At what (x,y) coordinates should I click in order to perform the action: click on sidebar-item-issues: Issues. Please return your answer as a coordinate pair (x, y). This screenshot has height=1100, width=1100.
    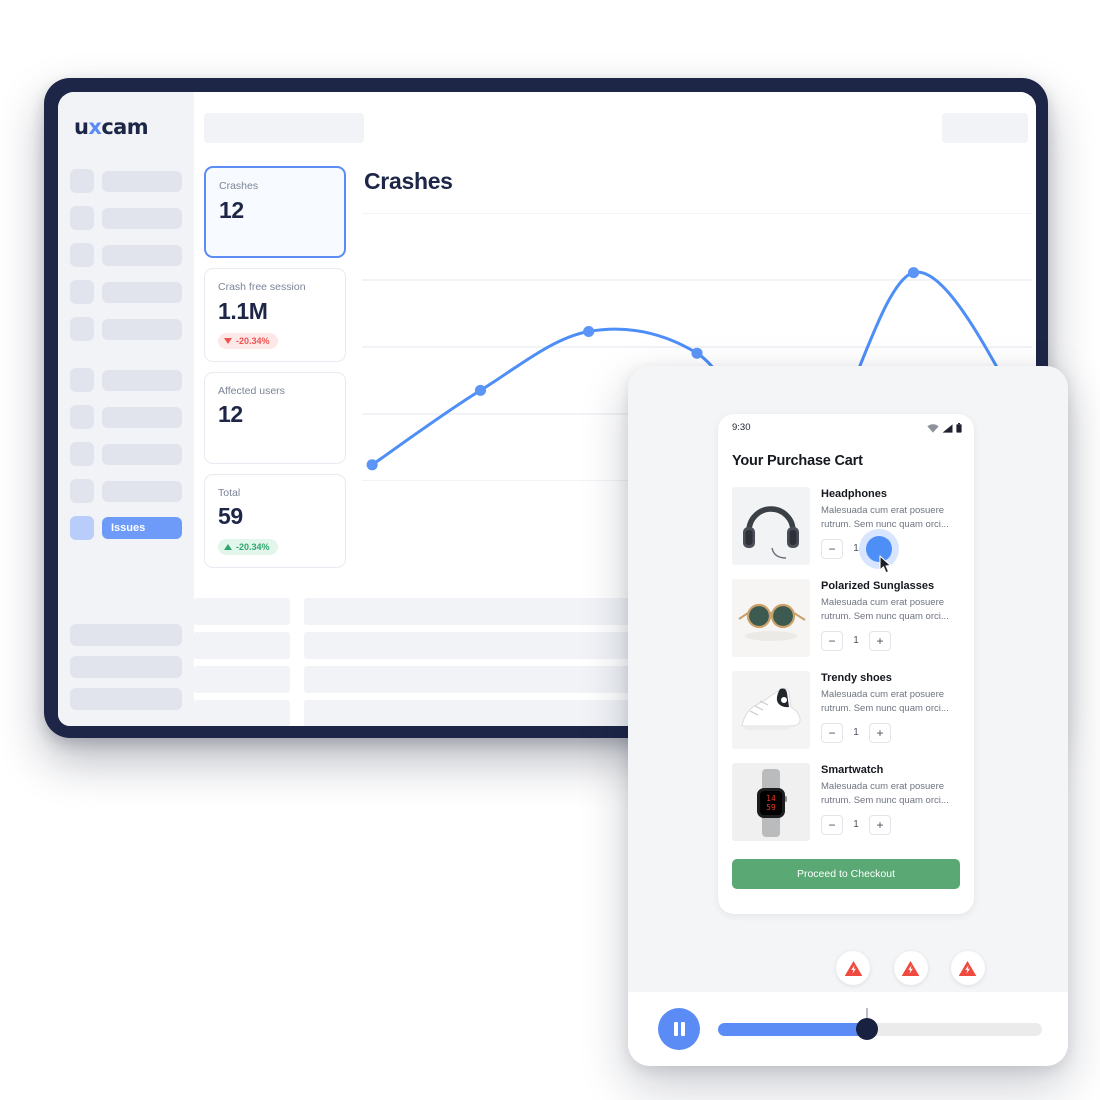
    Looking at the image, I should click on (126, 528).